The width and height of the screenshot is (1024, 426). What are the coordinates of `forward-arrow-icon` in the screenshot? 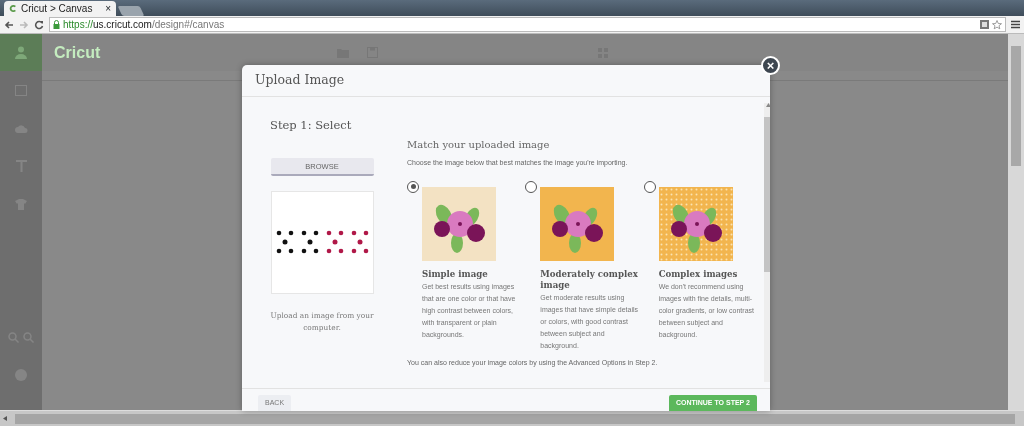 It's located at (24, 24).